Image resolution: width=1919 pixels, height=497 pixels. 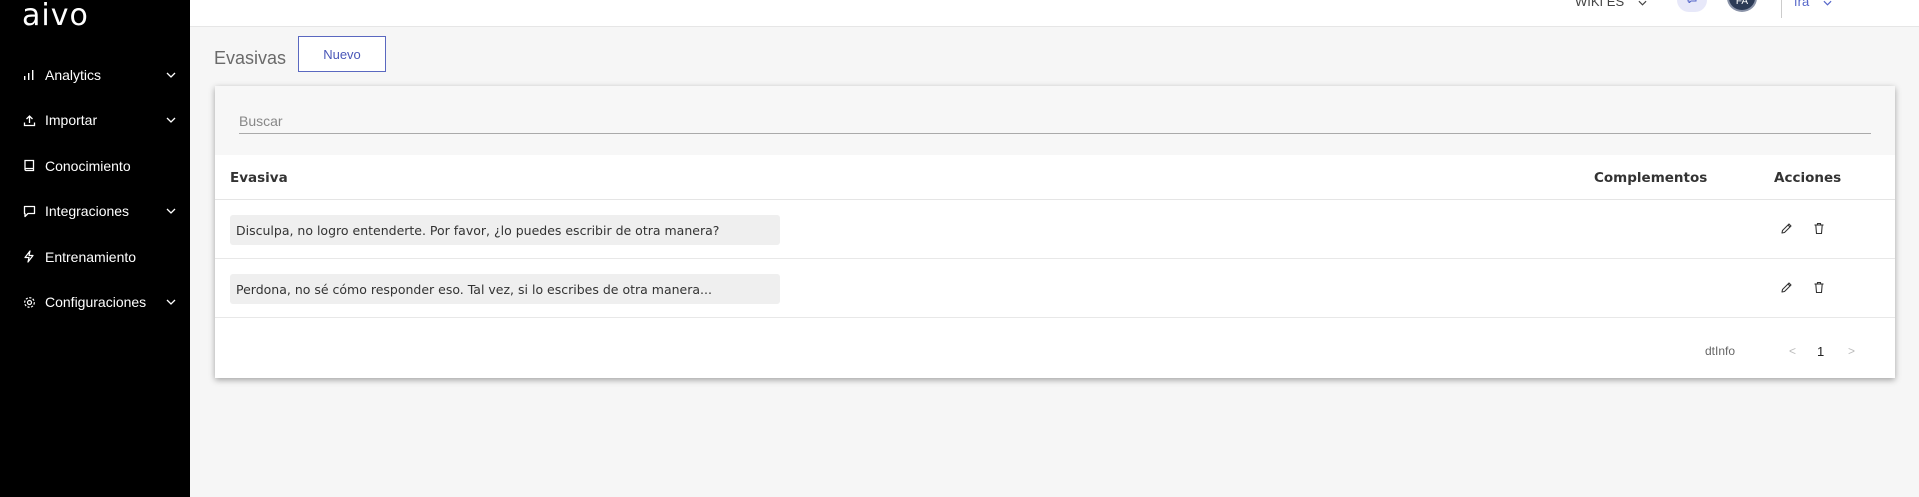 I want to click on column-header-evasiva: Evasiva, so click(x=259, y=178).